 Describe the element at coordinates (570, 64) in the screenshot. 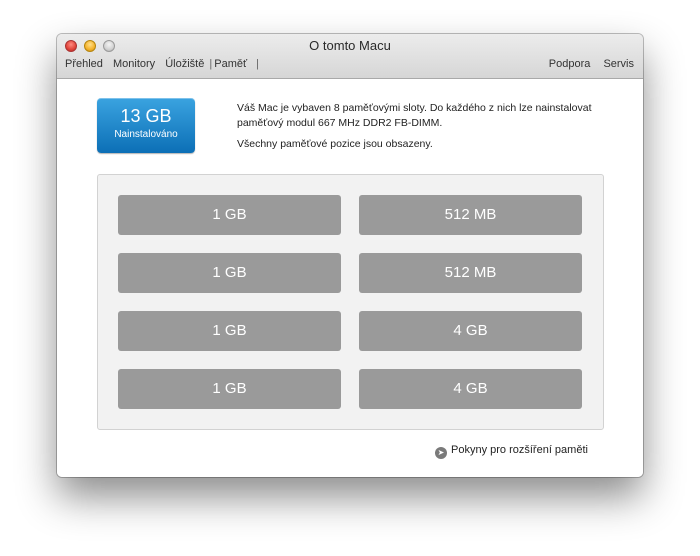

I see `tab-support: Podpora` at that location.